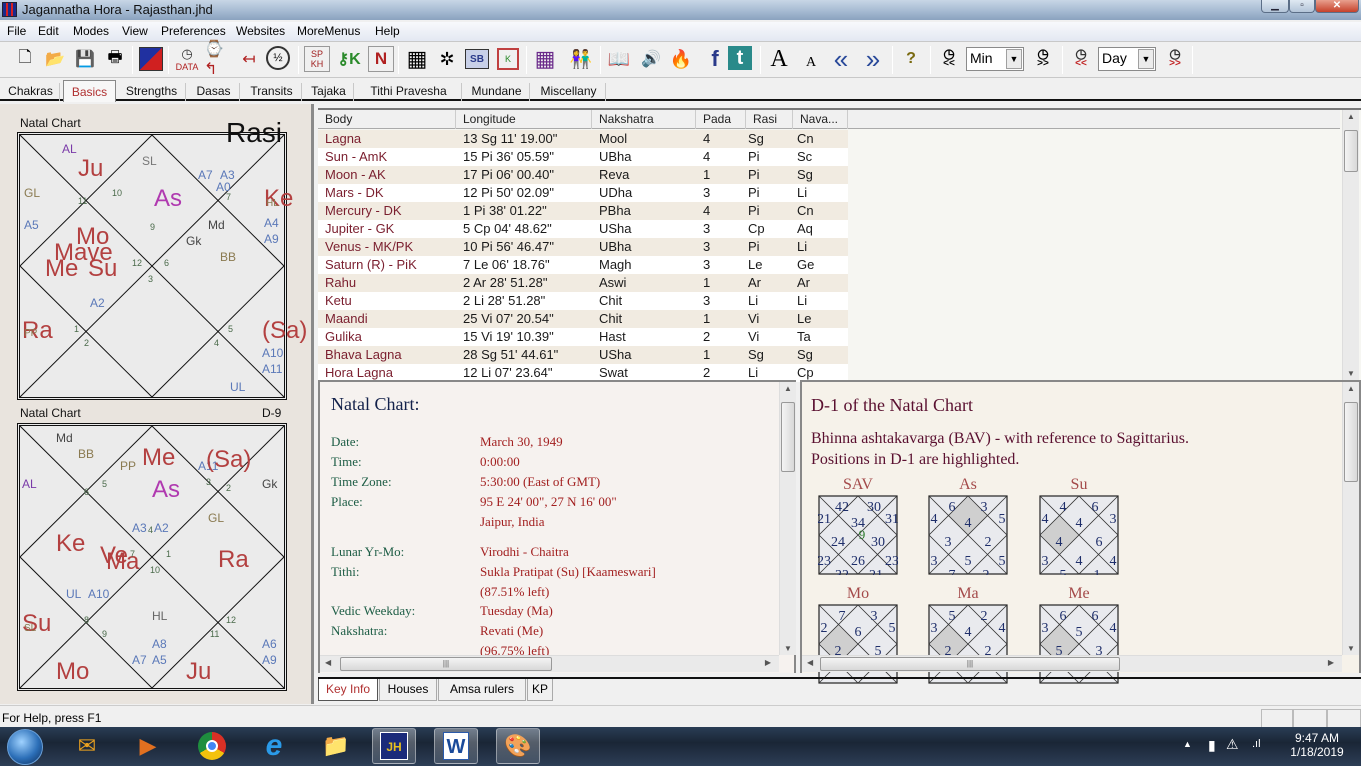 This screenshot has height=766, width=1361. What do you see at coordinates (873, 59) in the screenshot?
I see `next-icon: »` at bounding box center [873, 59].